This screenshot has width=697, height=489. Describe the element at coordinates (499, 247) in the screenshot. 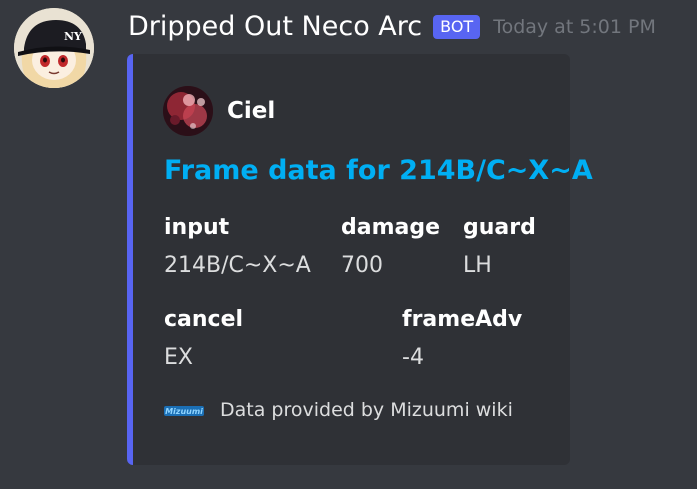

I see `field-guard: guard LH` at that location.